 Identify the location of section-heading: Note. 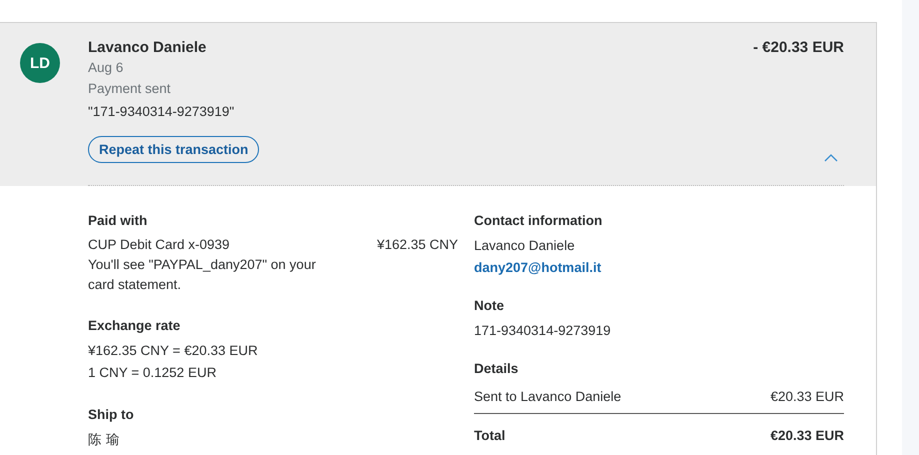
(489, 306).